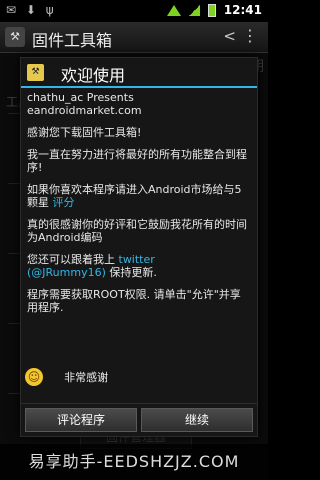 The height and width of the screenshot is (480, 320). I want to click on dialog-header: ⚒ 欢迎使用, so click(139, 73).